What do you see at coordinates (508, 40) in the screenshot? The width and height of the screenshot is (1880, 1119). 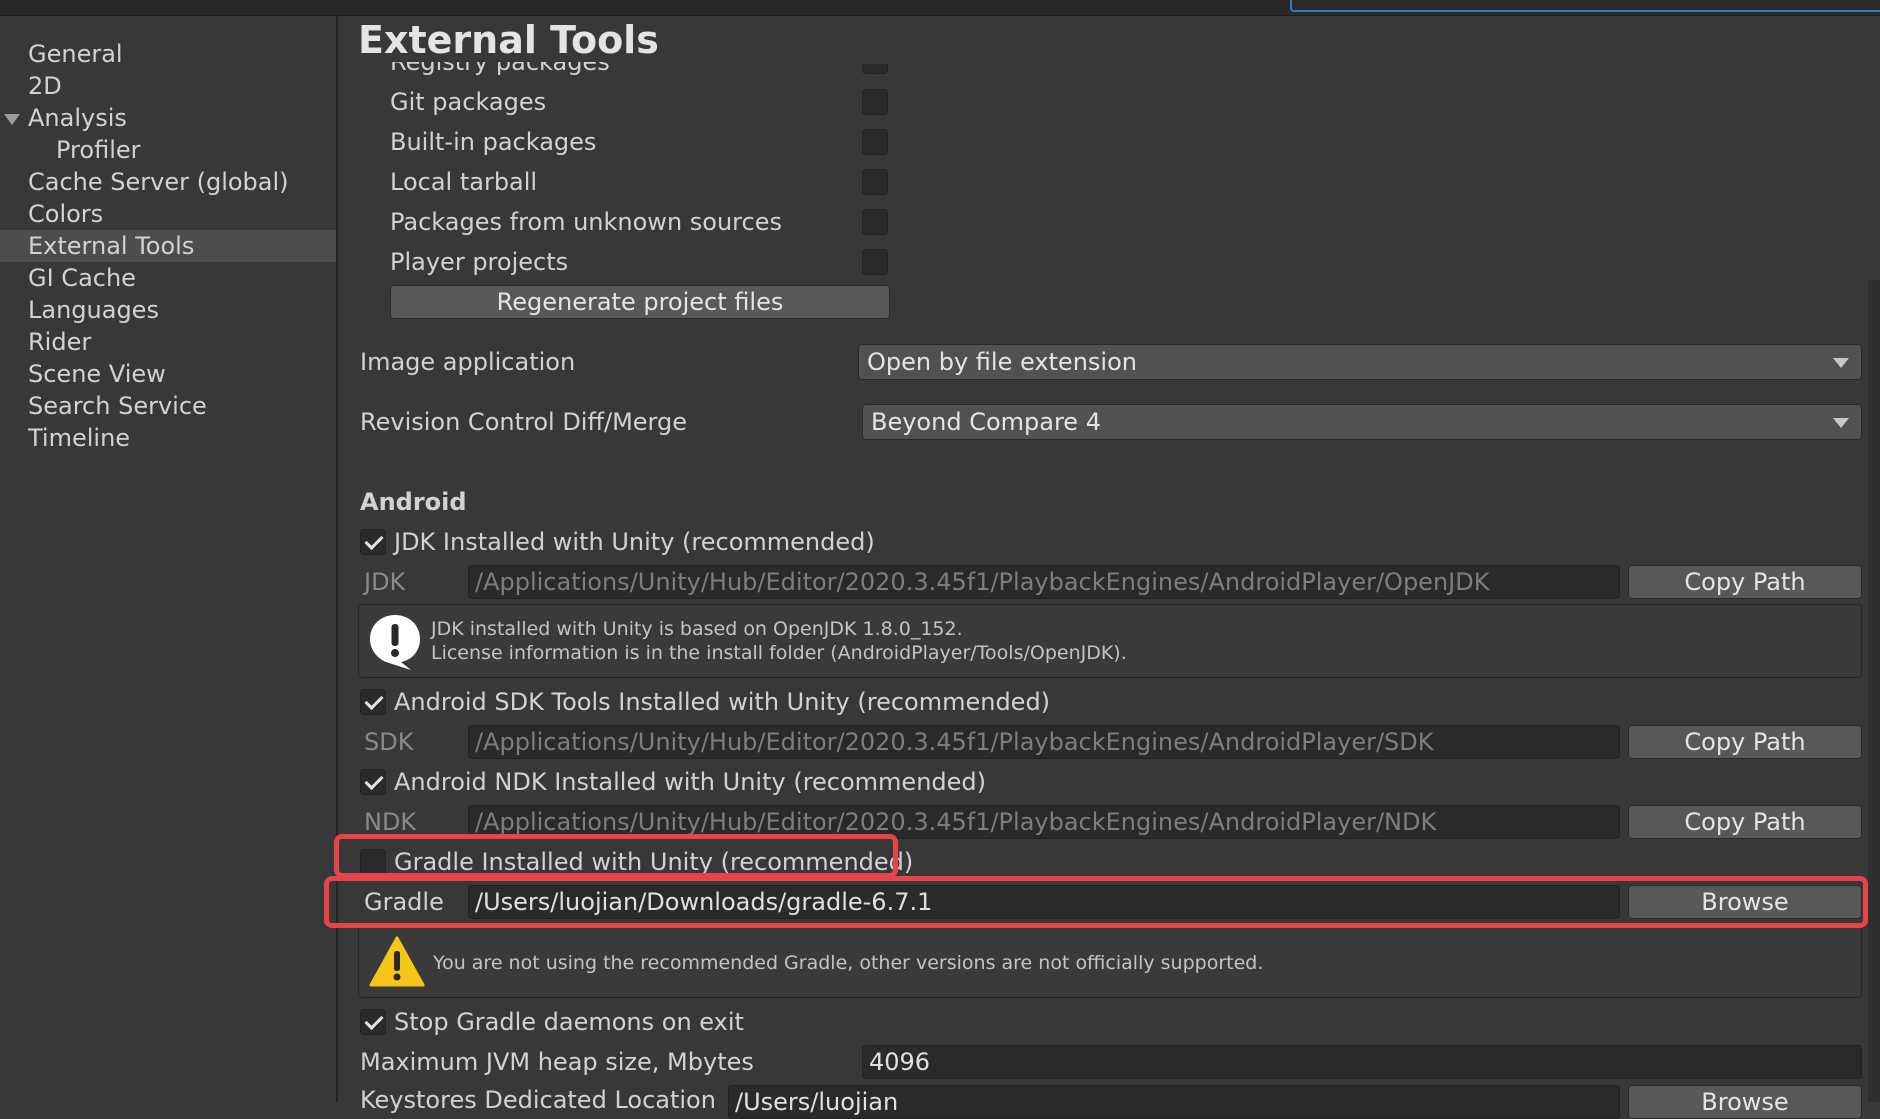 I see `page-title: External Tools` at bounding box center [508, 40].